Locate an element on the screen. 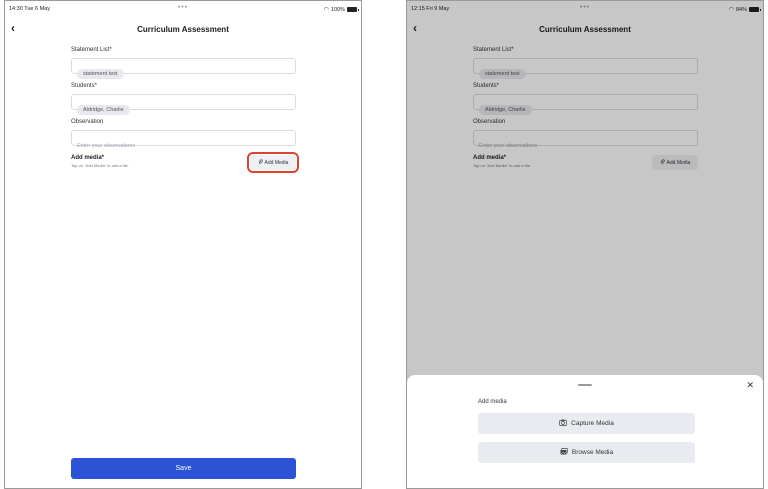 The height and width of the screenshot is (489, 768). statement-list-label: Statement List* is located at coordinates (91, 50).